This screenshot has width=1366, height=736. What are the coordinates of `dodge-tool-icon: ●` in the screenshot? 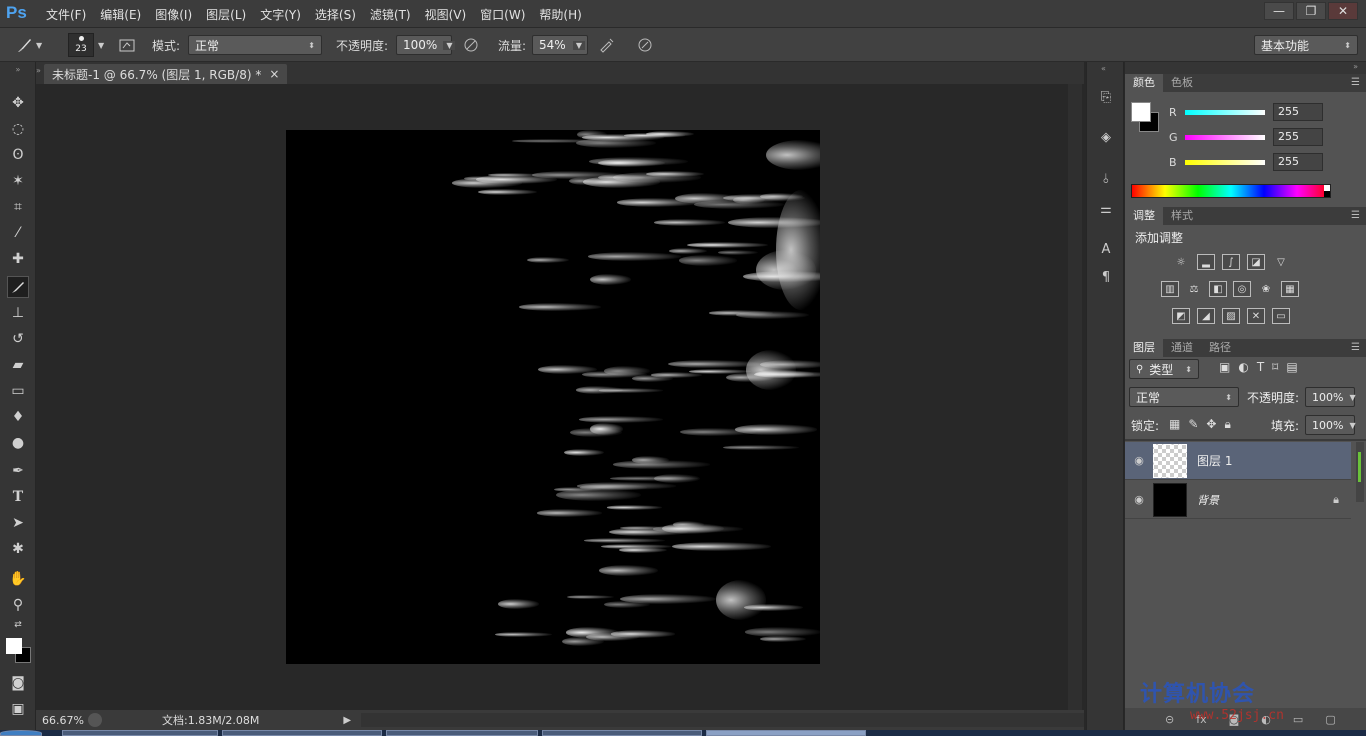 It's located at (18, 443).